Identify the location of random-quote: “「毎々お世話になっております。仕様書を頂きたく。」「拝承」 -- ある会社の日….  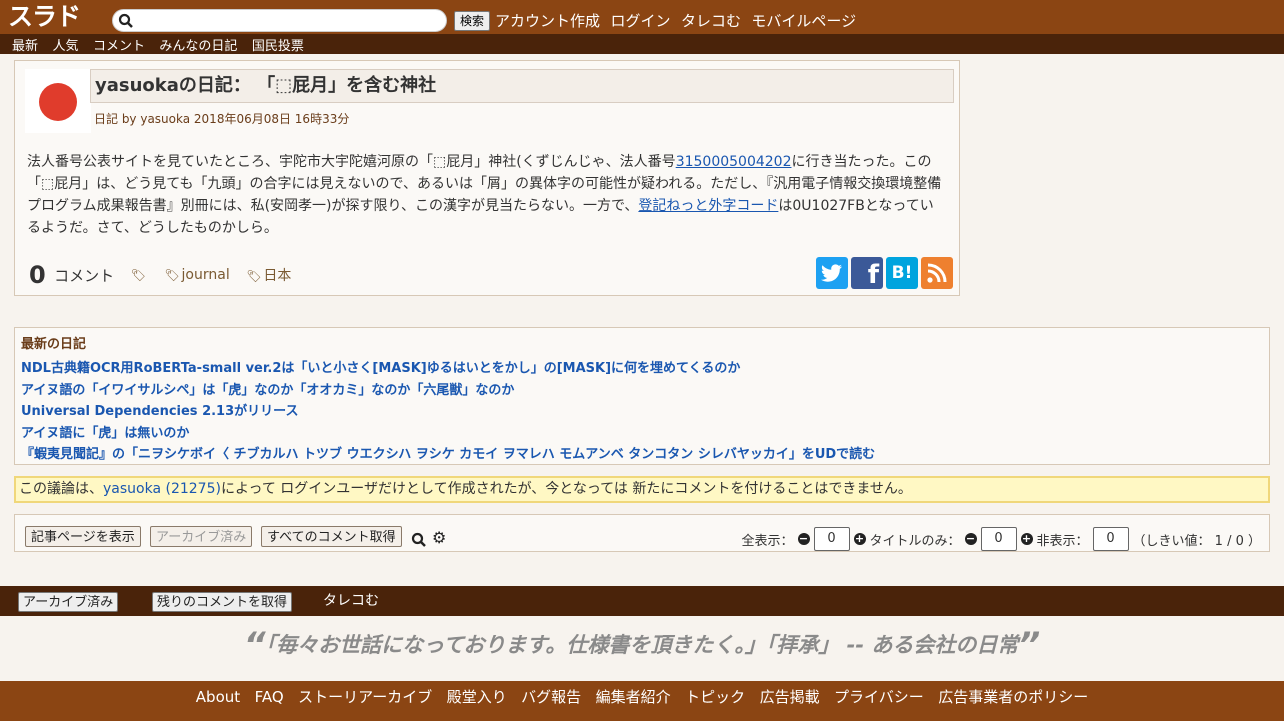
(642, 645).